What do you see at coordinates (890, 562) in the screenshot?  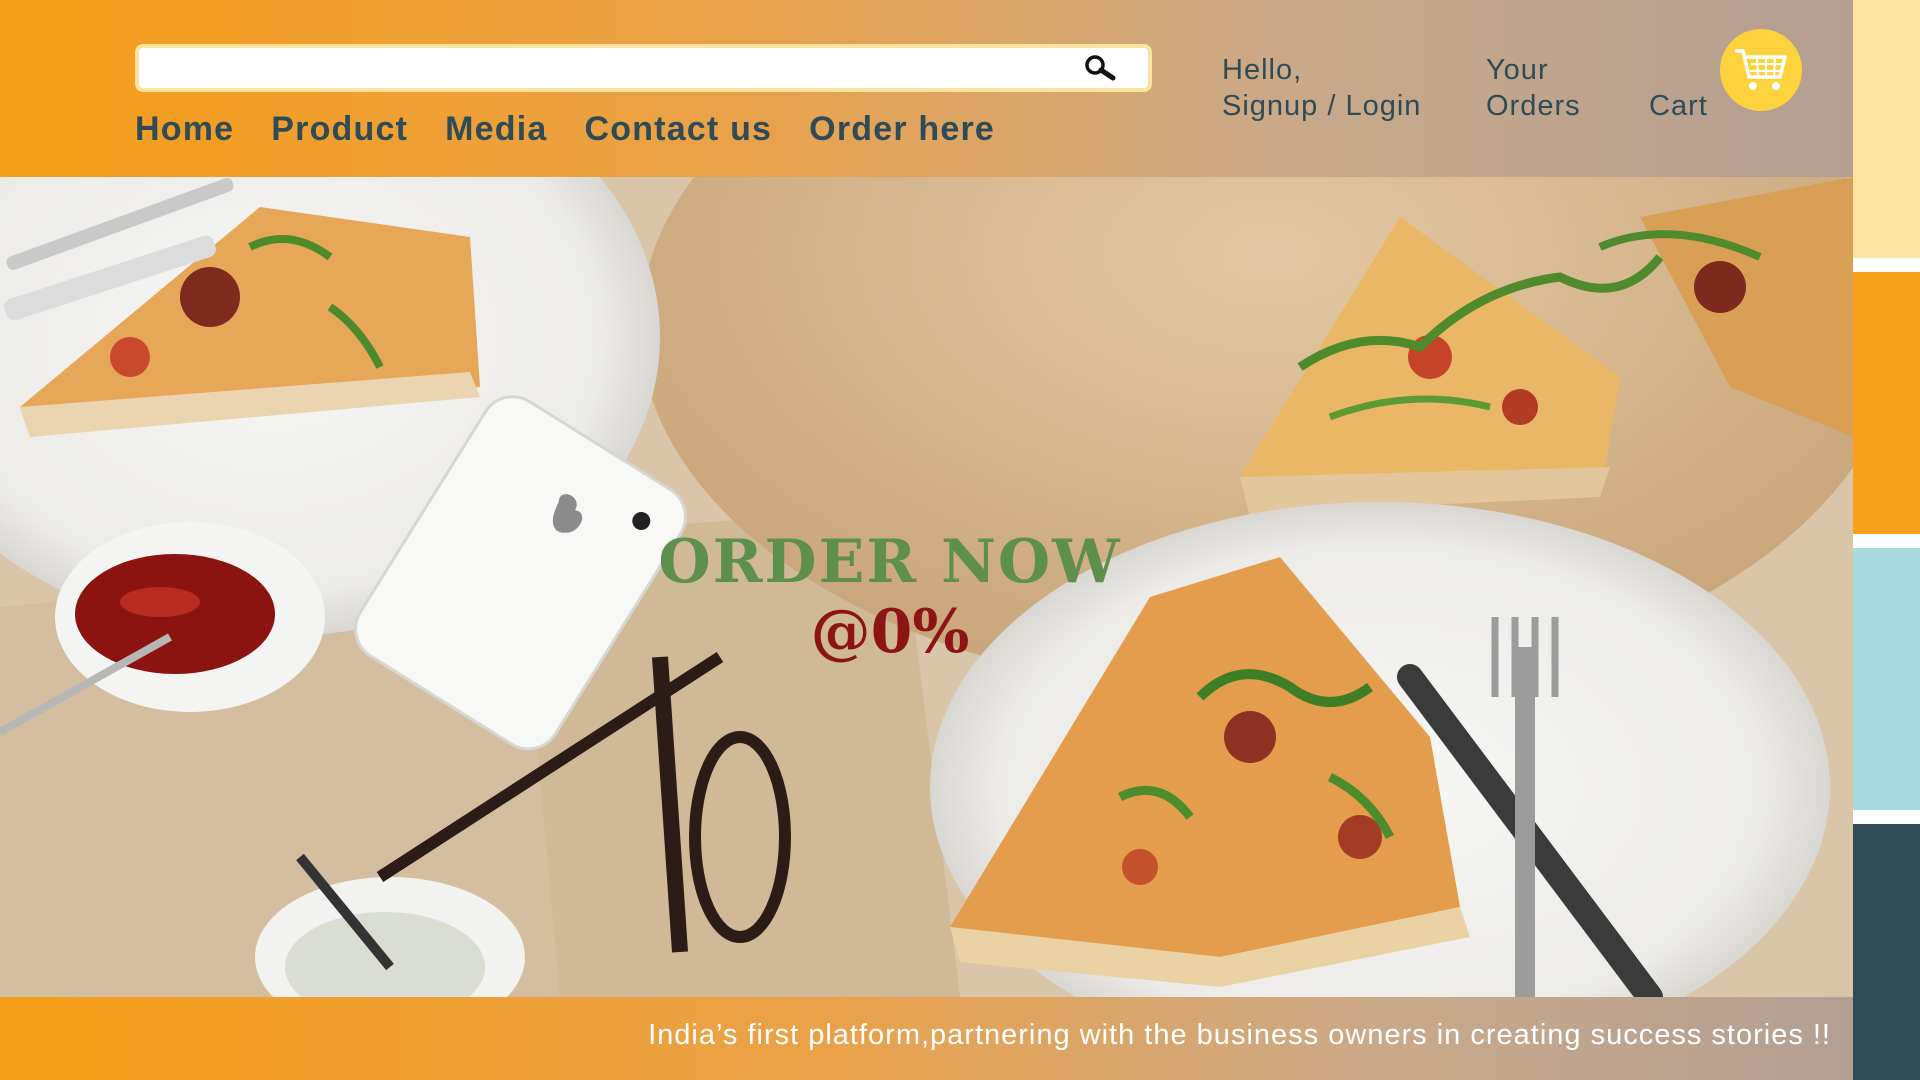 I see `promo-title: ORDER NOW` at bounding box center [890, 562].